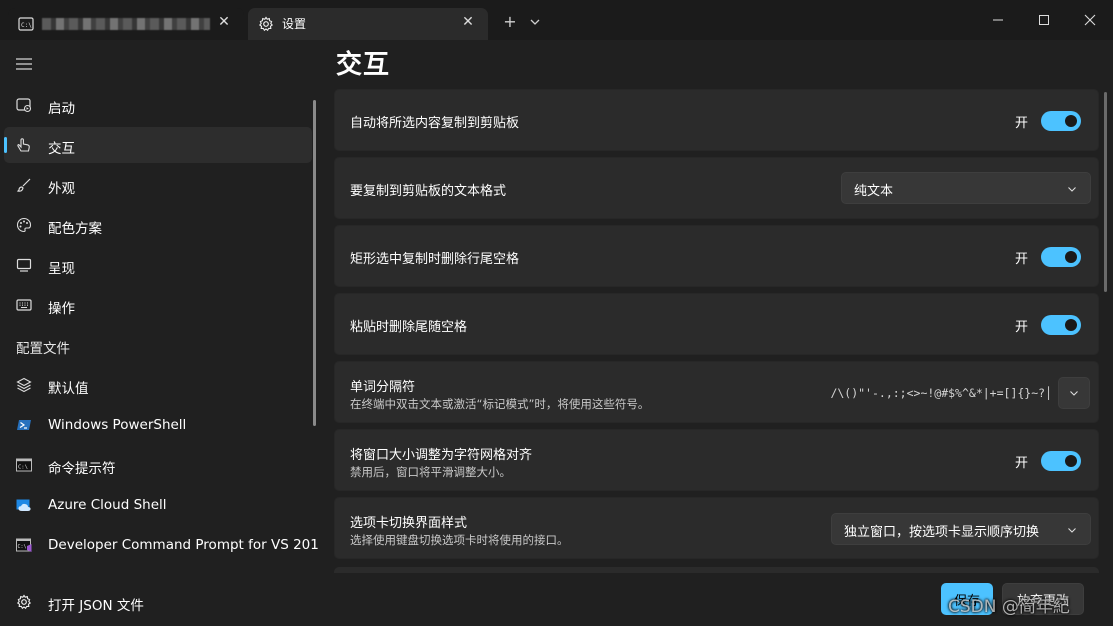  Describe the element at coordinates (294, 24) in the screenshot. I see `tab-title: 设置` at that location.